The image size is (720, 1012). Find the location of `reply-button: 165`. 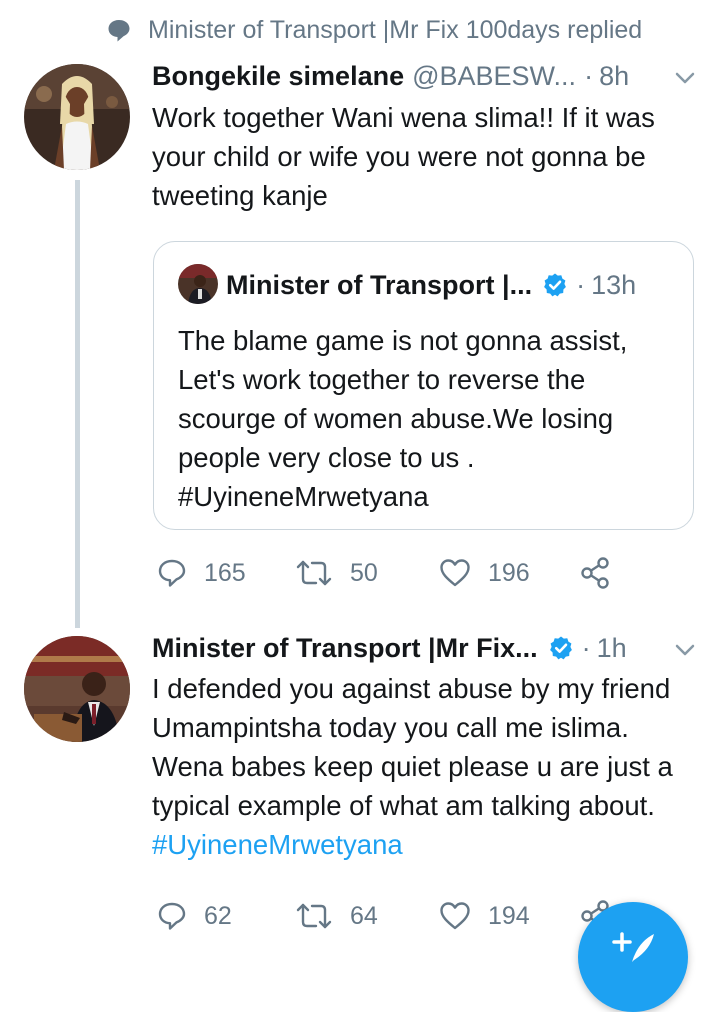

reply-button: 165 is located at coordinates (201, 573).